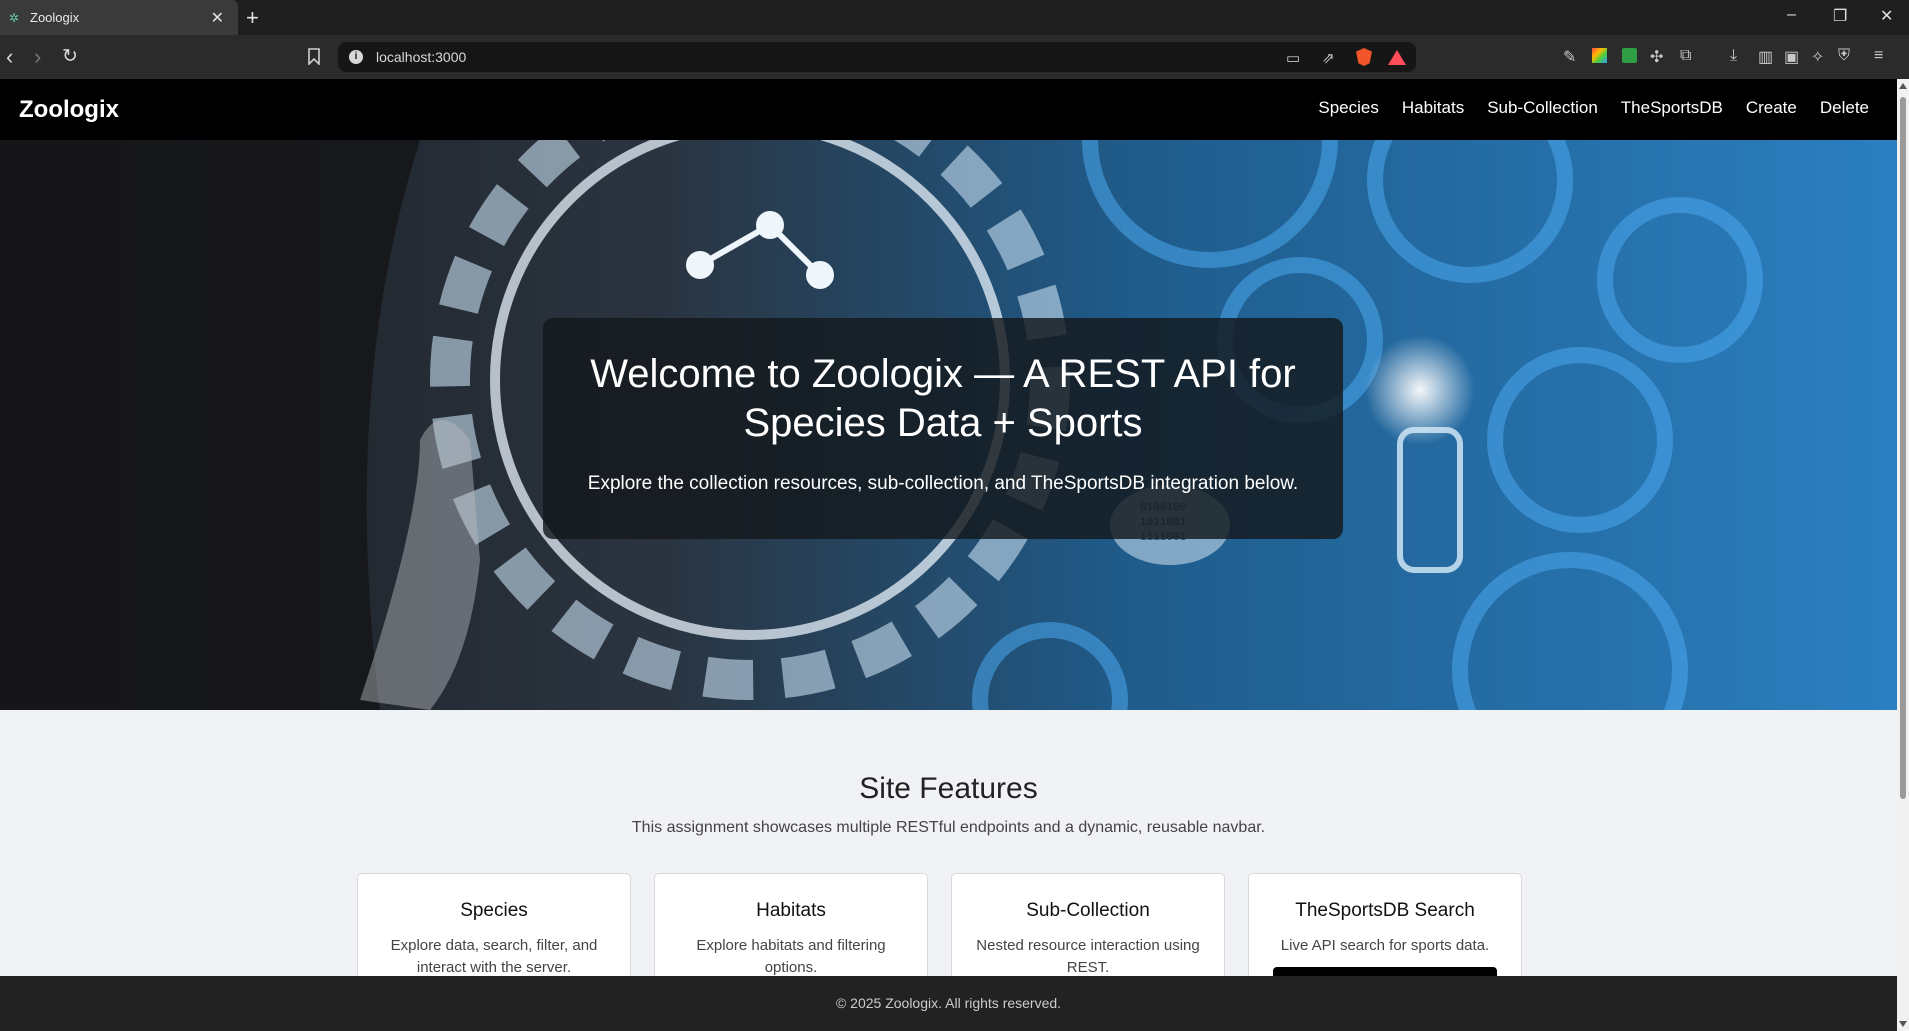  I want to click on new-tab-button: +, so click(252, 18).